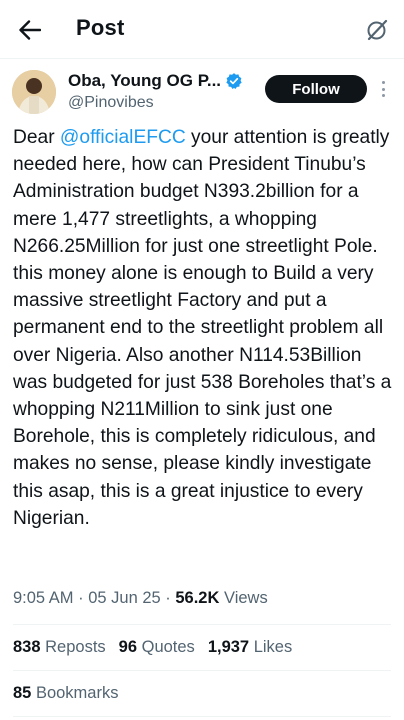 This screenshot has width=404, height=720. I want to click on likes-count: 1,937, so click(228, 647).